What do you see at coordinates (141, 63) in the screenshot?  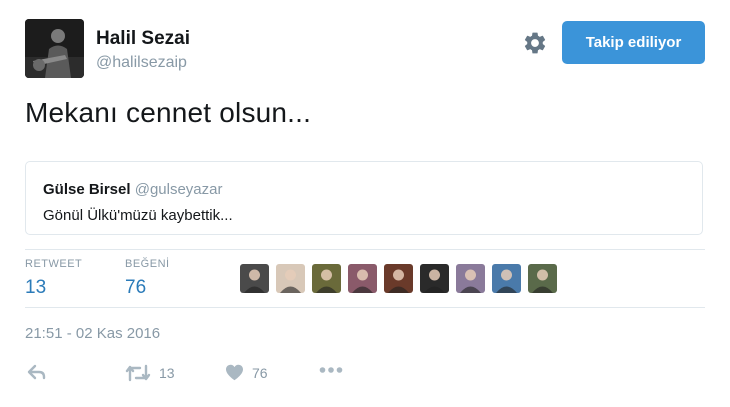 I see `author-handle: @halilsezaip` at bounding box center [141, 63].